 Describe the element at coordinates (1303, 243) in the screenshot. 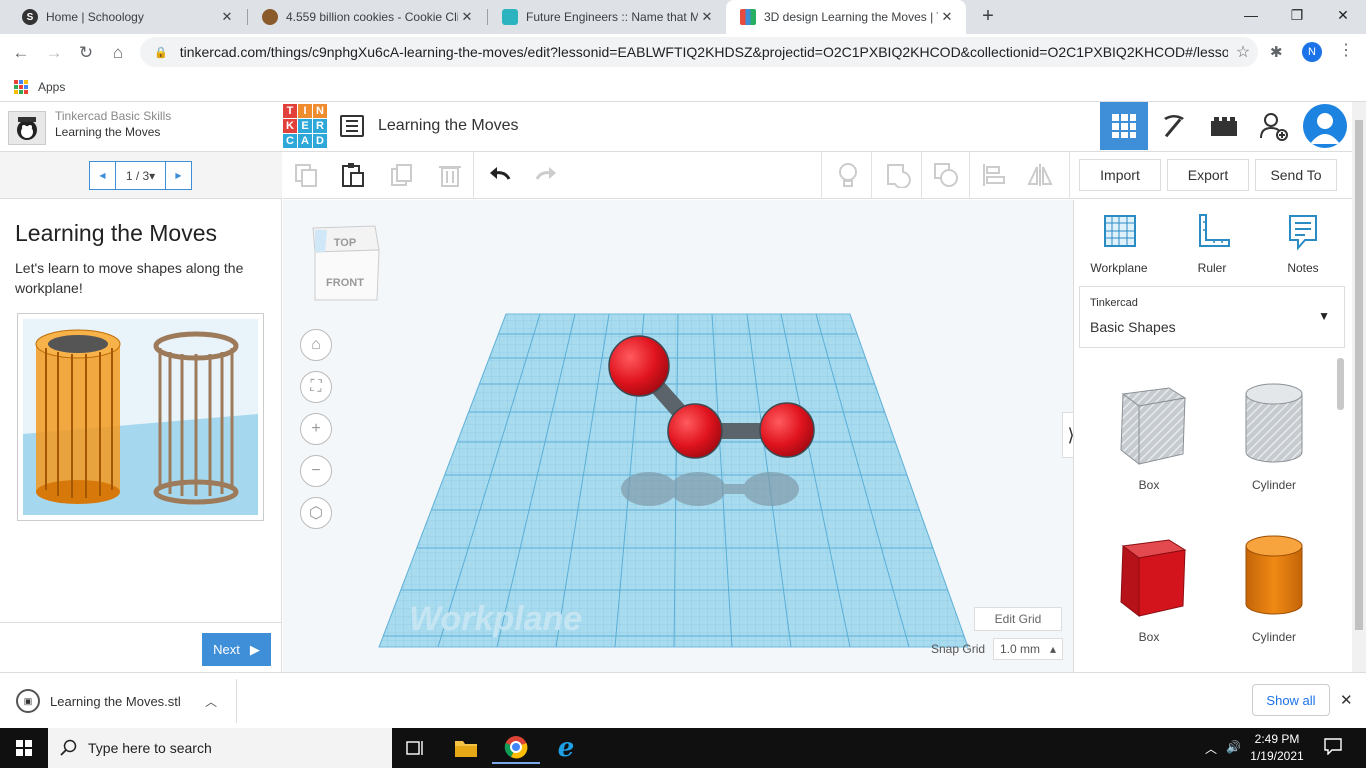

I see `notes-tool: Notes` at that location.